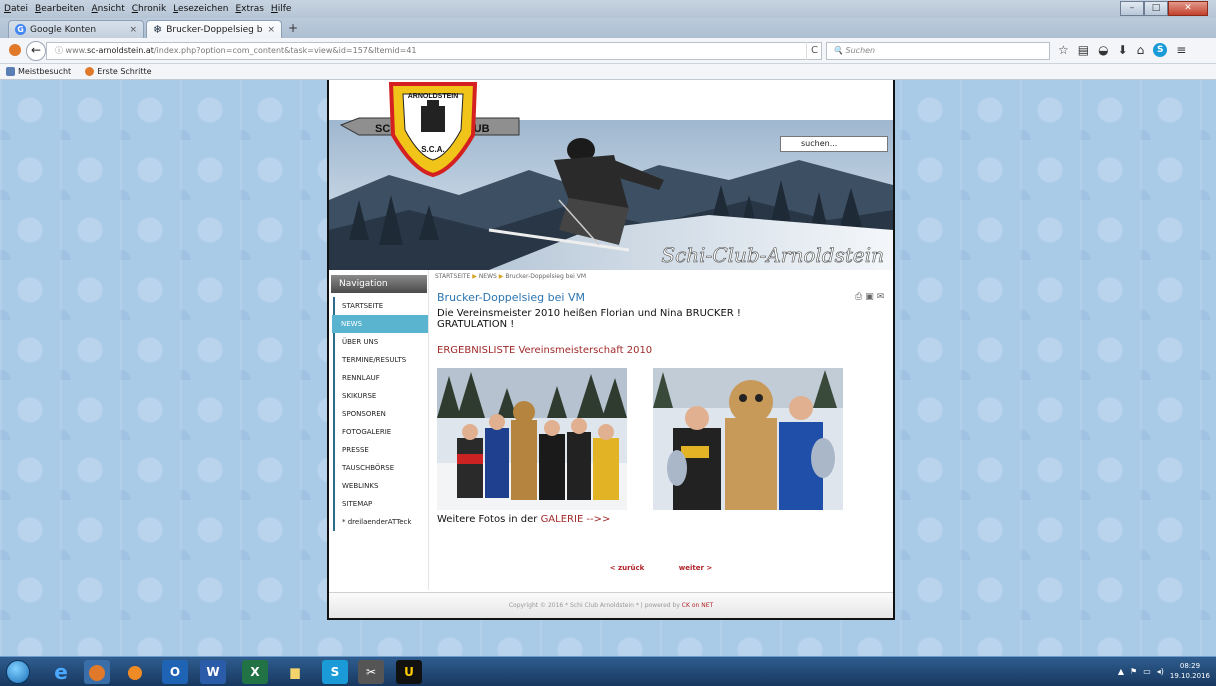  What do you see at coordinates (200, 9) in the screenshot?
I see `menu-lesezeichen: Lesezeichen` at bounding box center [200, 9].